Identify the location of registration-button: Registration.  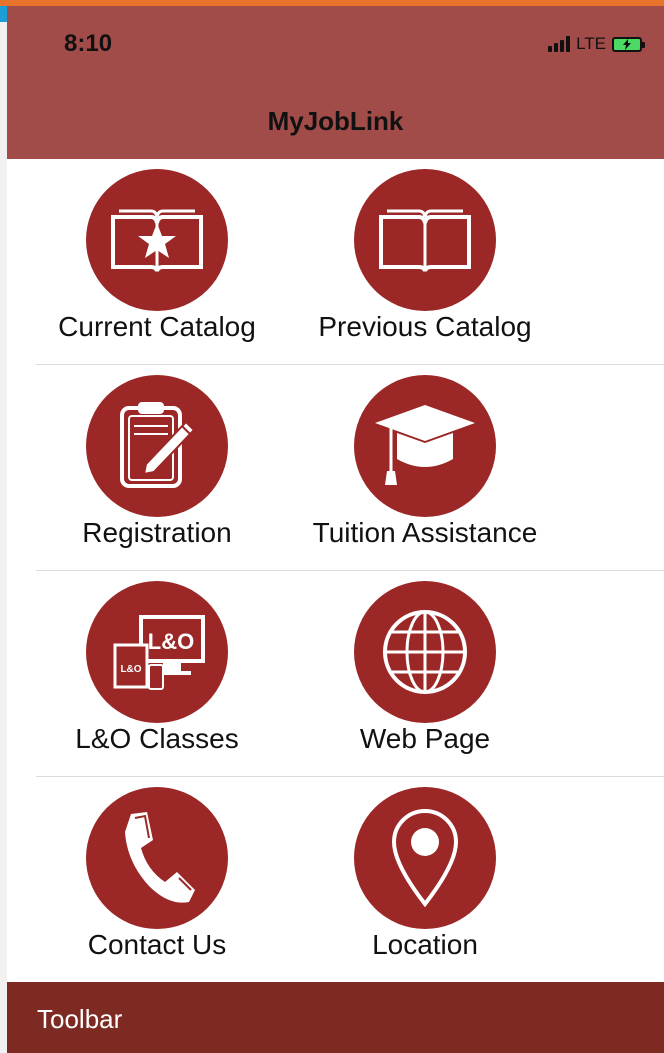
(157, 468).